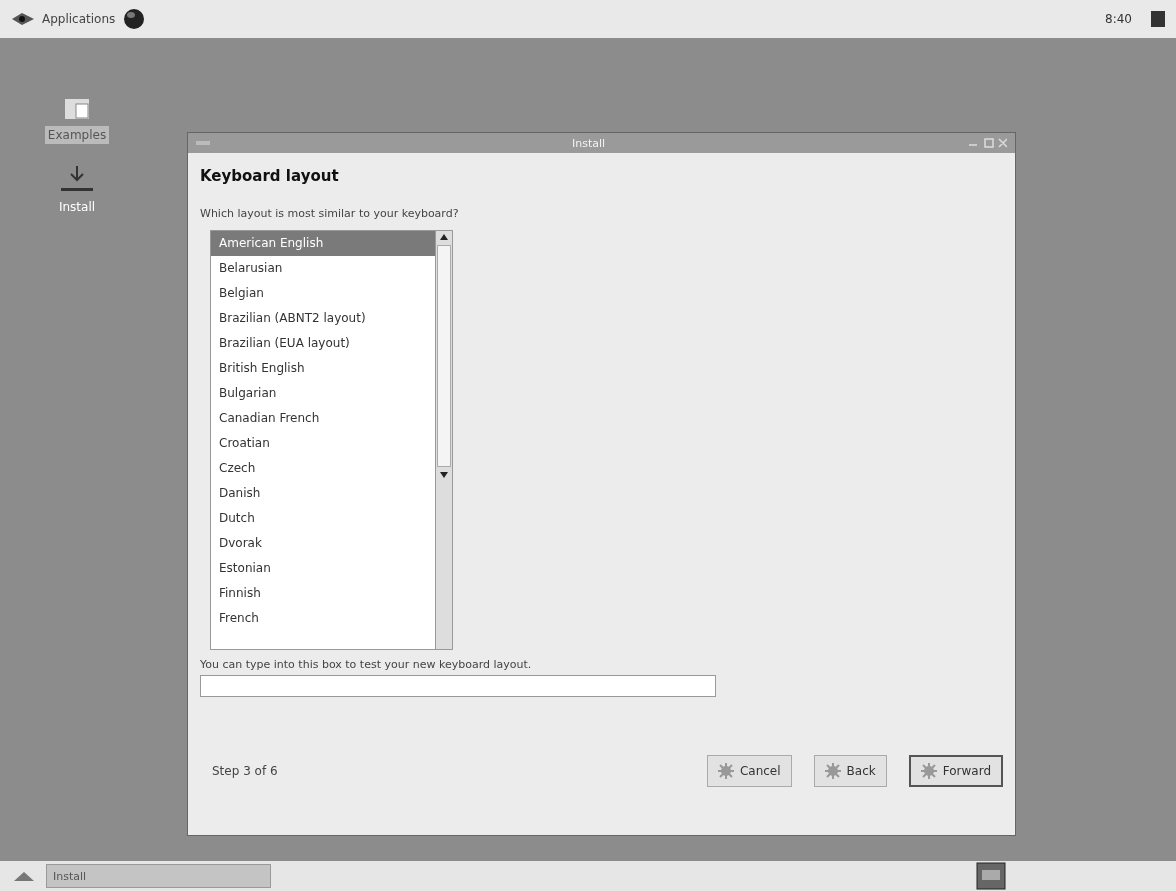  What do you see at coordinates (366, 664) in the screenshot?
I see `test-label: You can type into this box to test your new keyboard layout.` at bounding box center [366, 664].